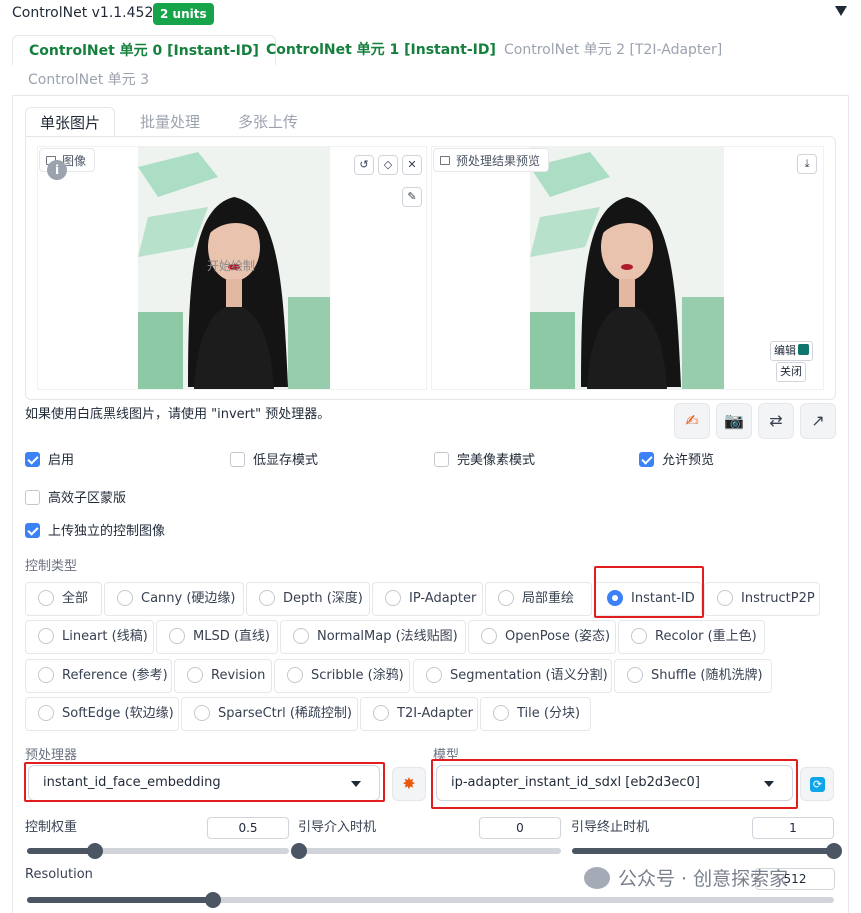 This screenshot has width=861, height=913. I want to click on erase-button: ◇, so click(388, 165).